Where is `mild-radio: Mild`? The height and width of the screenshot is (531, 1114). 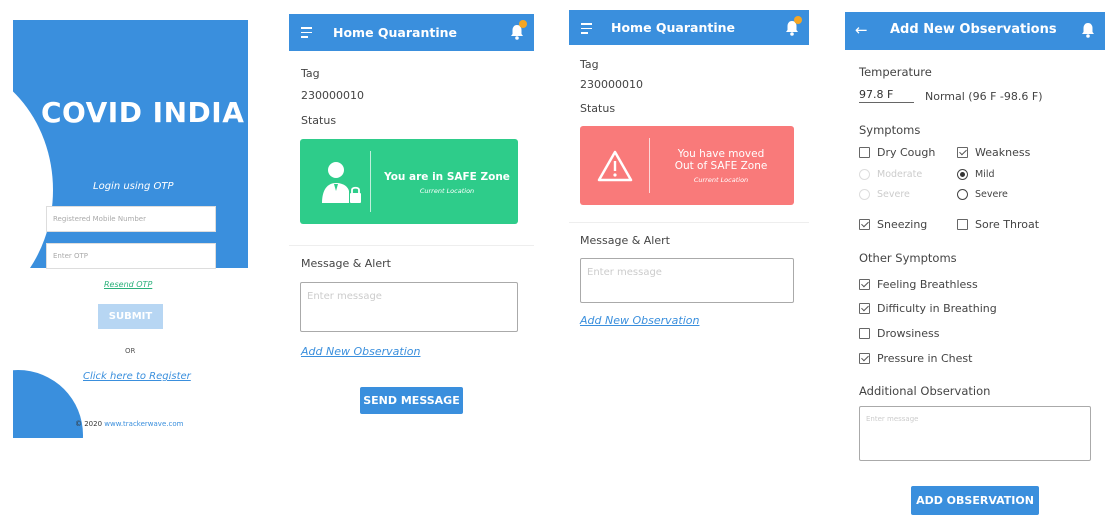 mild-radio: Mild is located at coordinates (976, 174).